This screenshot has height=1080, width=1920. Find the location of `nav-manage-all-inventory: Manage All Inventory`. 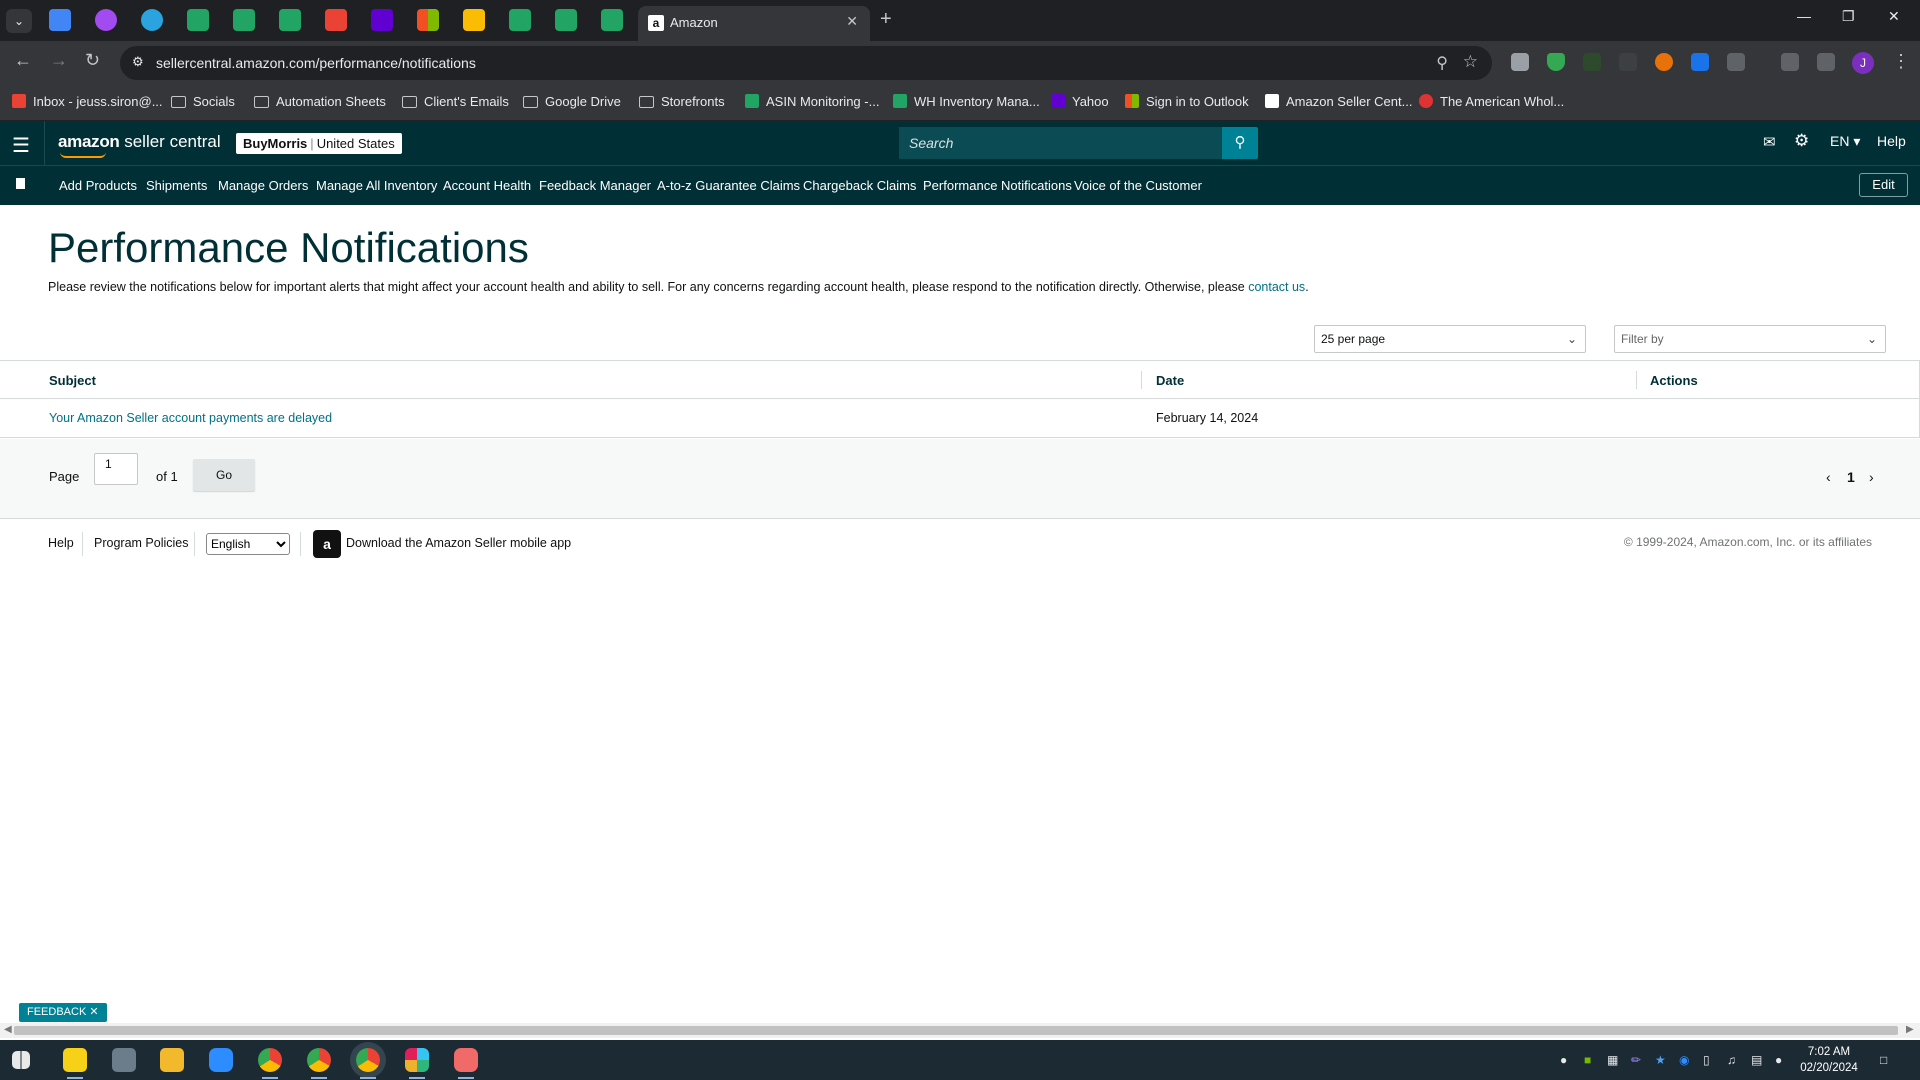

nav-manage-all-inventory: Manage All Inventory is located at coordinates (376, 185).